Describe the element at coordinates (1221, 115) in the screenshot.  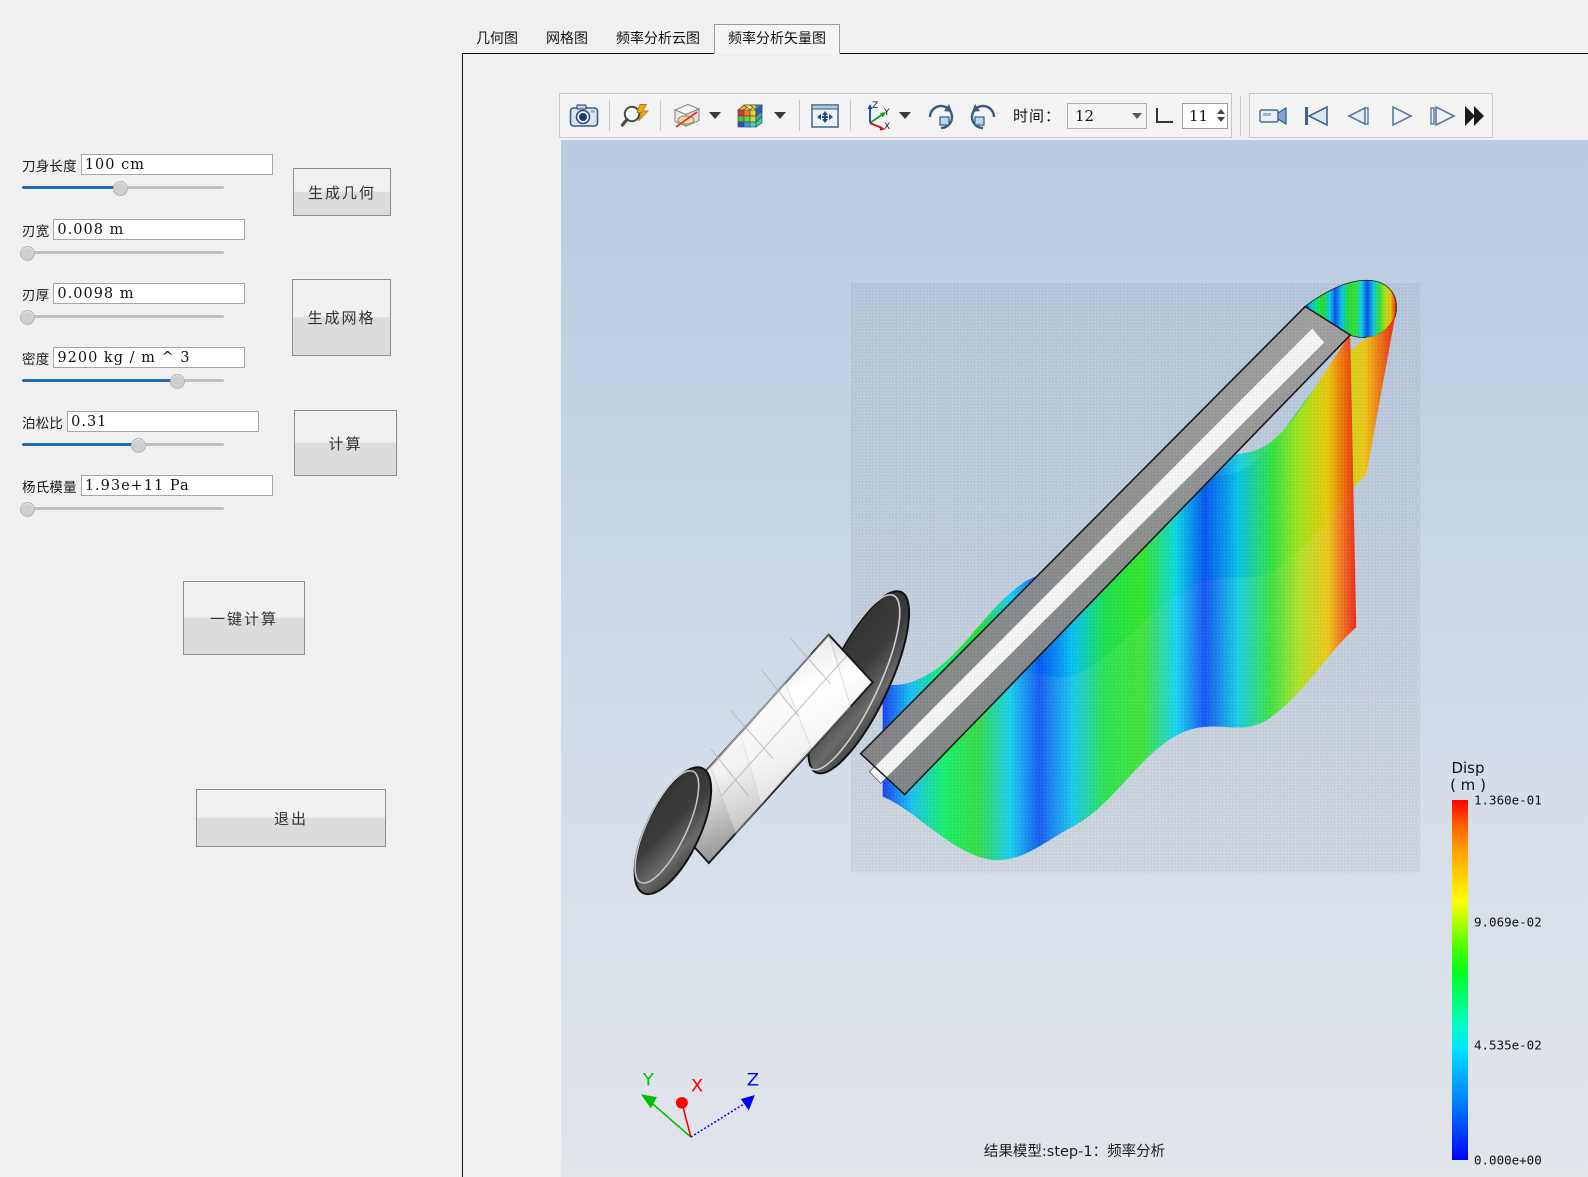
I see `spinner-arrows` at that location.